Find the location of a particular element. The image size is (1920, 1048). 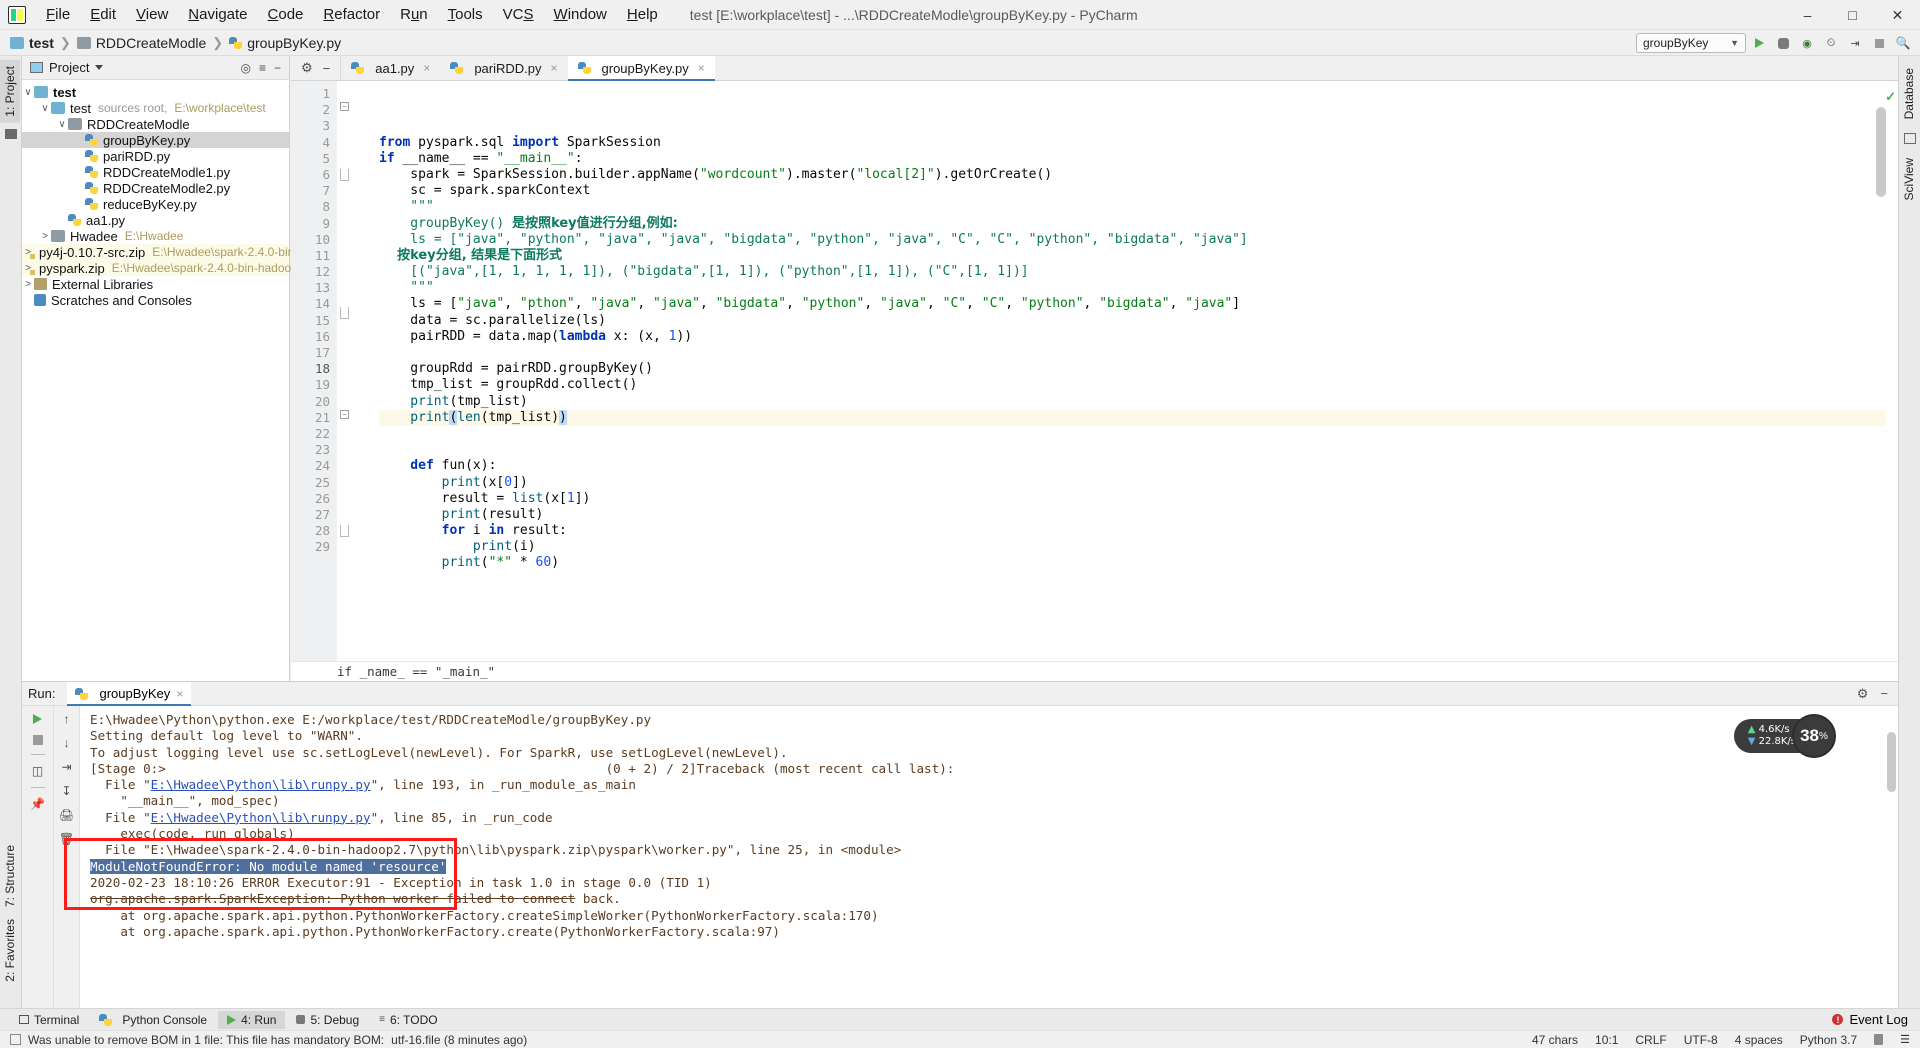

scroll-down-icon: ↓ is located at coordinates (67, 743).